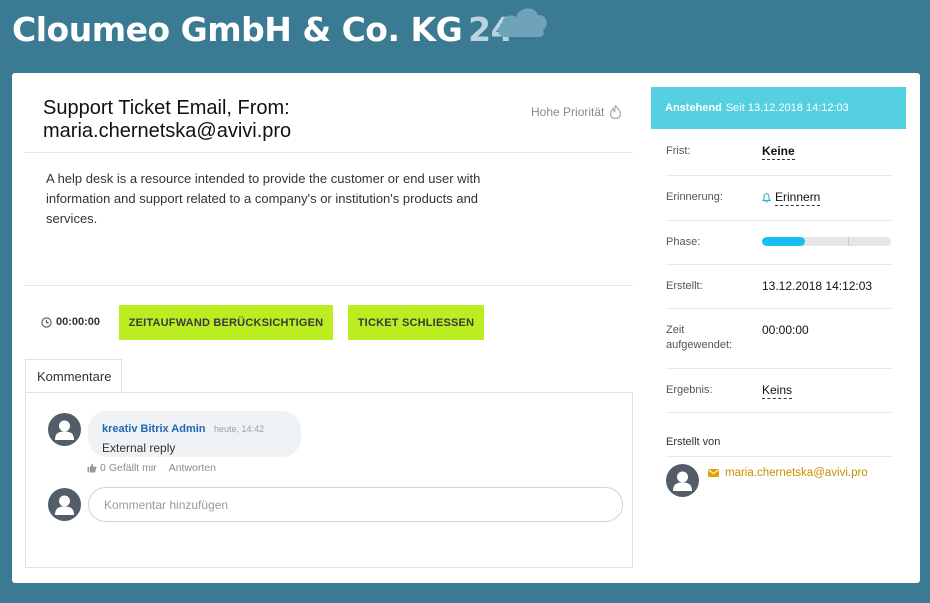 This screenshot has height=603, width=930. I want to click on priority-indicator: Hohe Priorität, so click(576, 112).